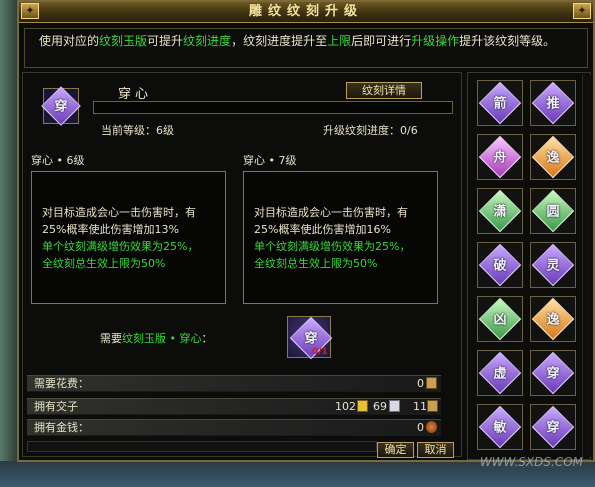  I want to click on book-icon, so click(432, 406).